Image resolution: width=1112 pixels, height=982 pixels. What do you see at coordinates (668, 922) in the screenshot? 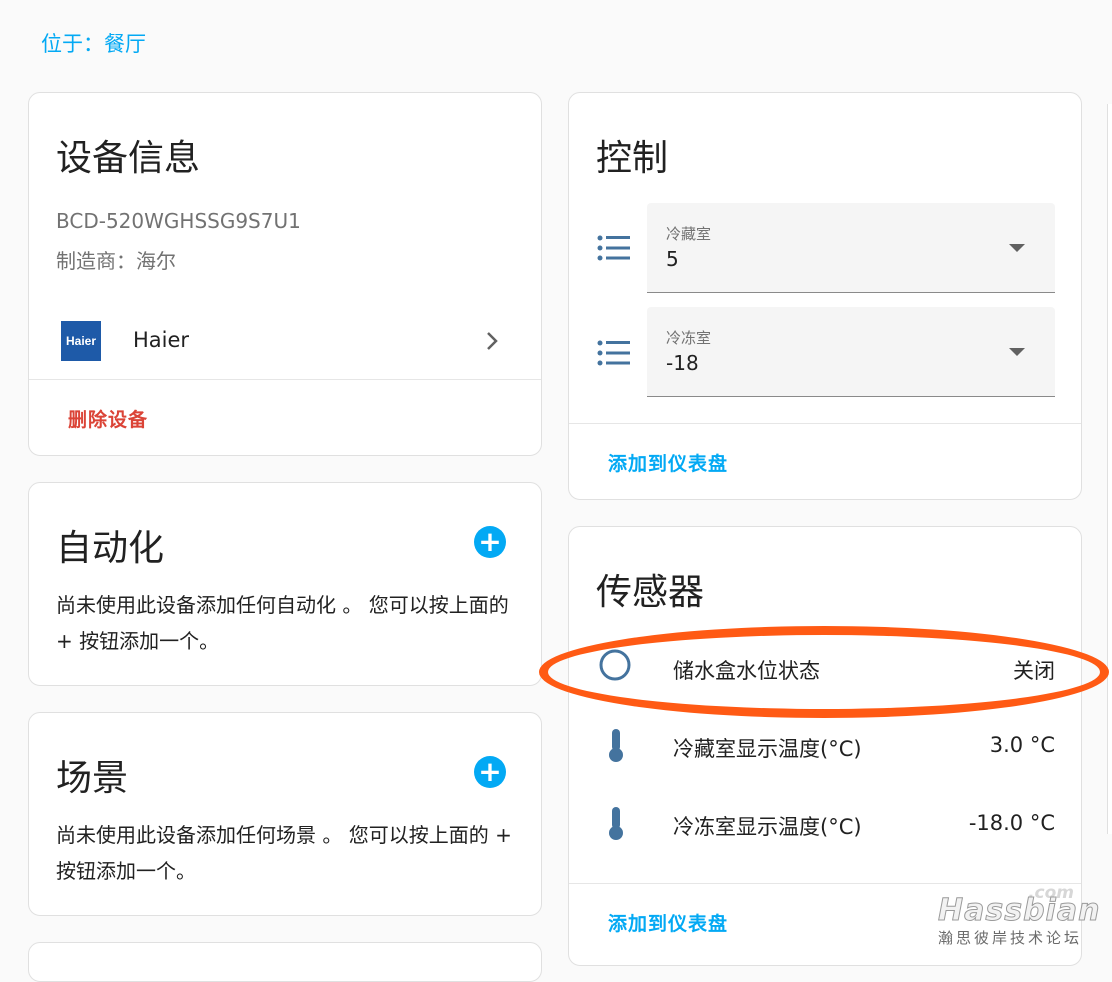
I see `sensors-add-to-dashboard-button: 添加到仪表盘` at bounding box center [668, 922].